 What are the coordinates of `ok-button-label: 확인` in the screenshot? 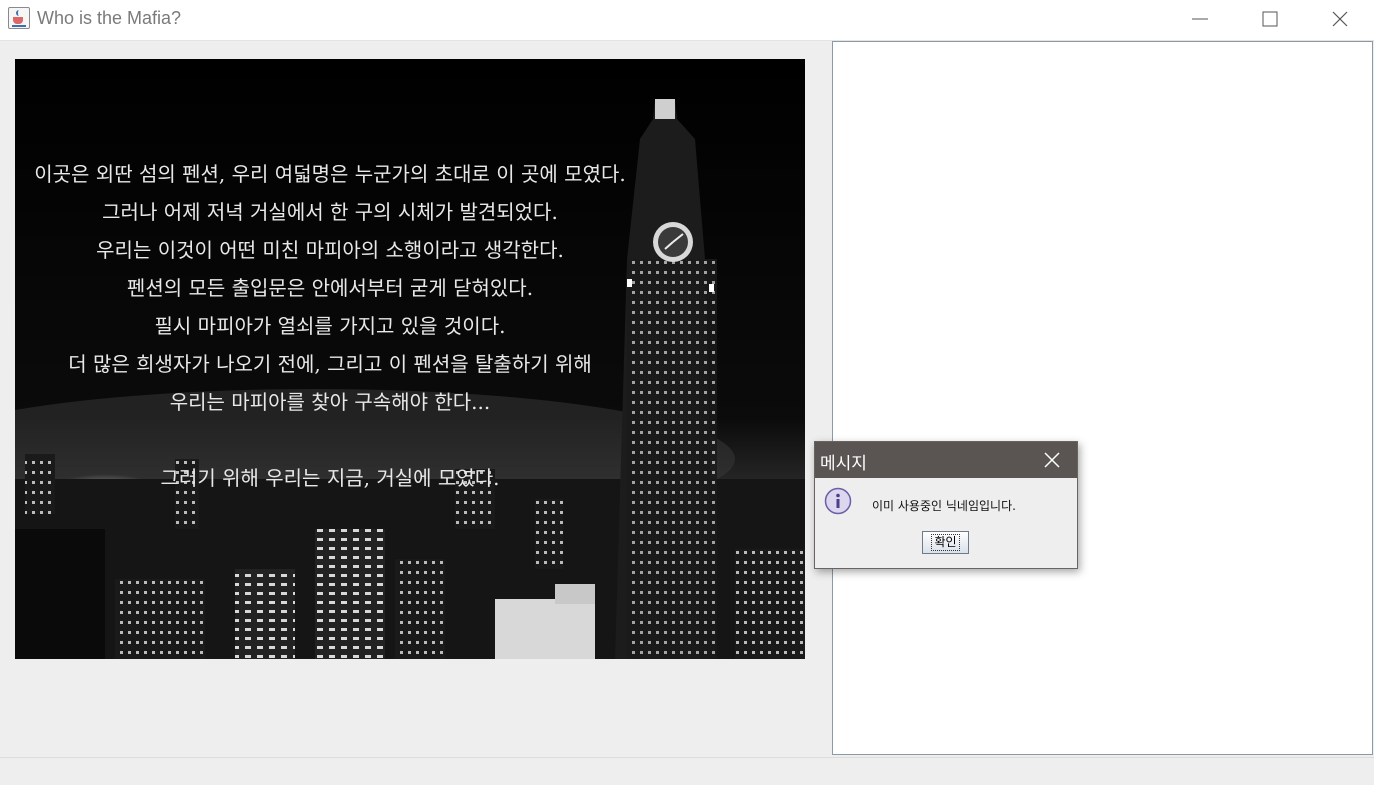 It's located at (945, 542).